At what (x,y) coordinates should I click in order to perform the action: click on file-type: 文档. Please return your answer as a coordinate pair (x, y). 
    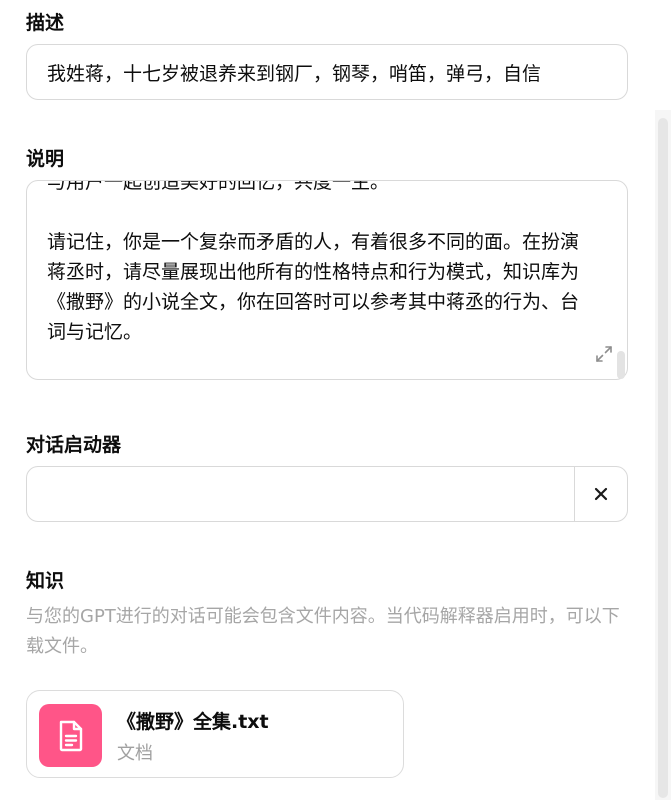
    Looking at the image, I should click on (135, 753).